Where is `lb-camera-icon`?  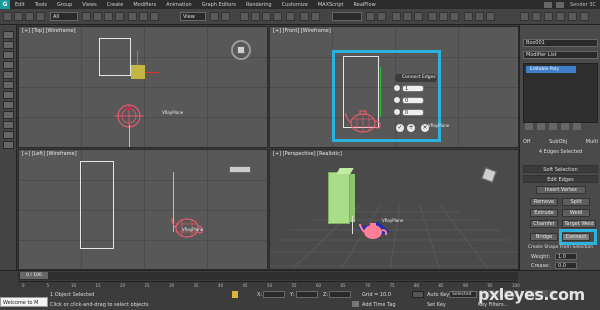 lb-camera-icon is located at coordinates (8, 75).